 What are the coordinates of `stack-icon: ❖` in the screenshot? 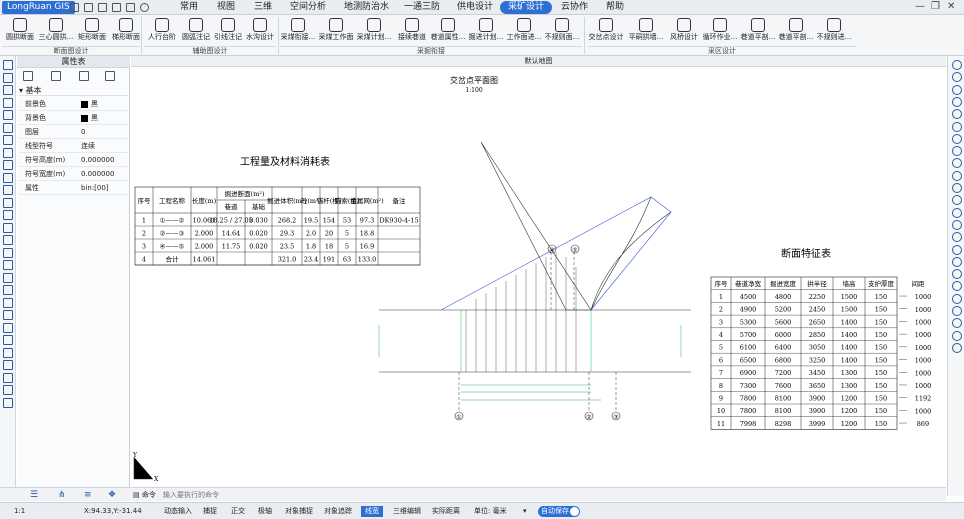 It's located at (112, 495).